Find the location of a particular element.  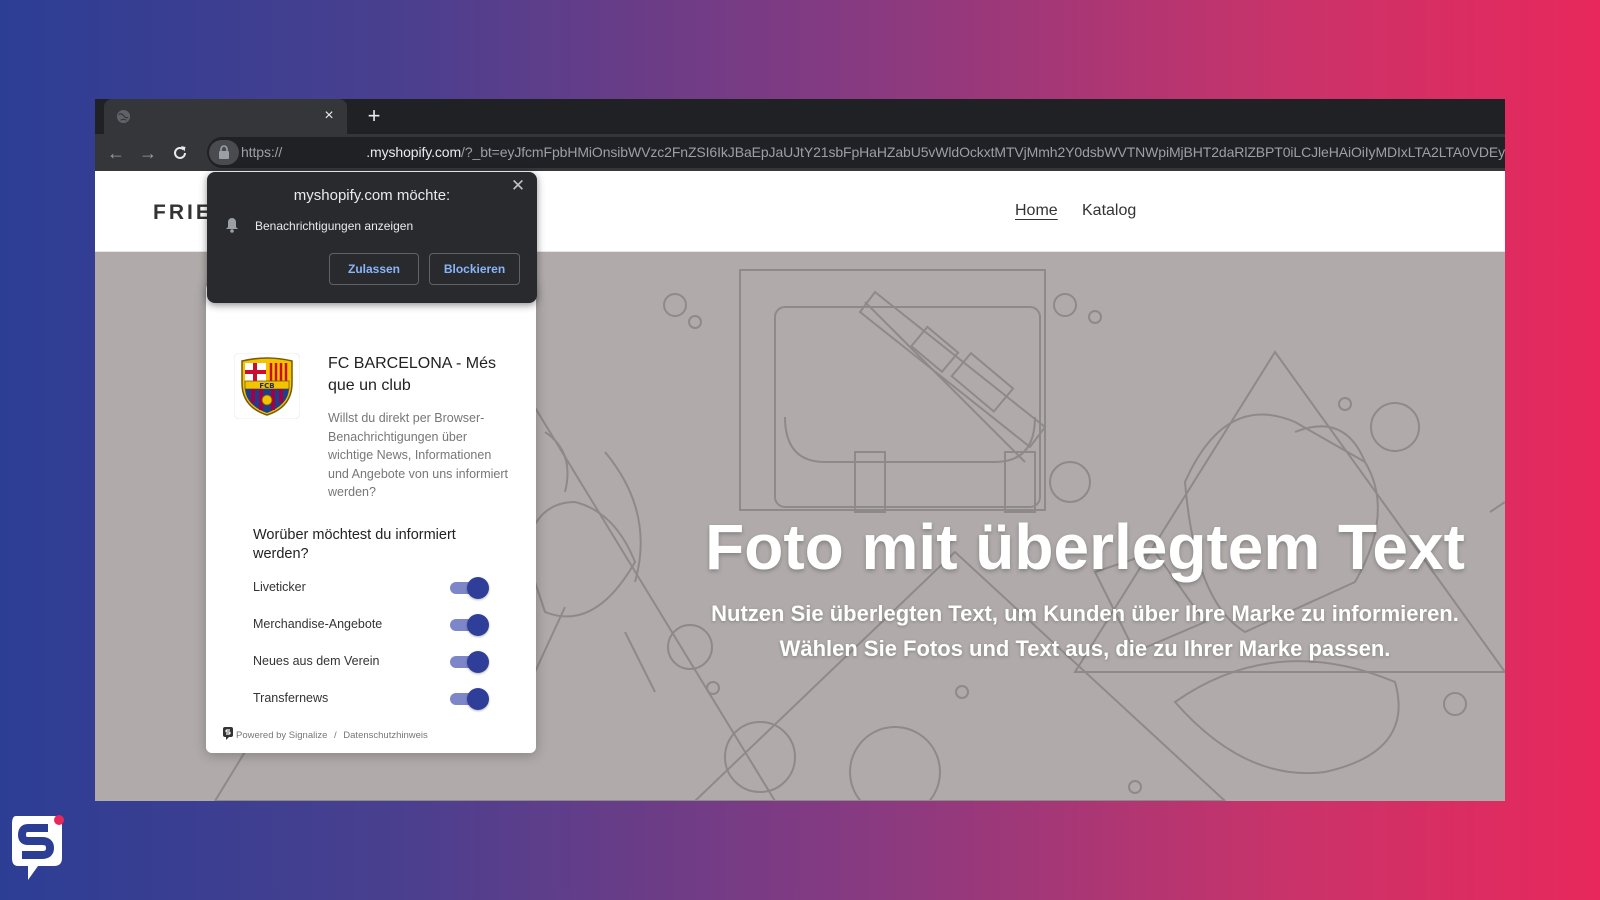

block-button: Blockieren is located at coordinates (474, 269).